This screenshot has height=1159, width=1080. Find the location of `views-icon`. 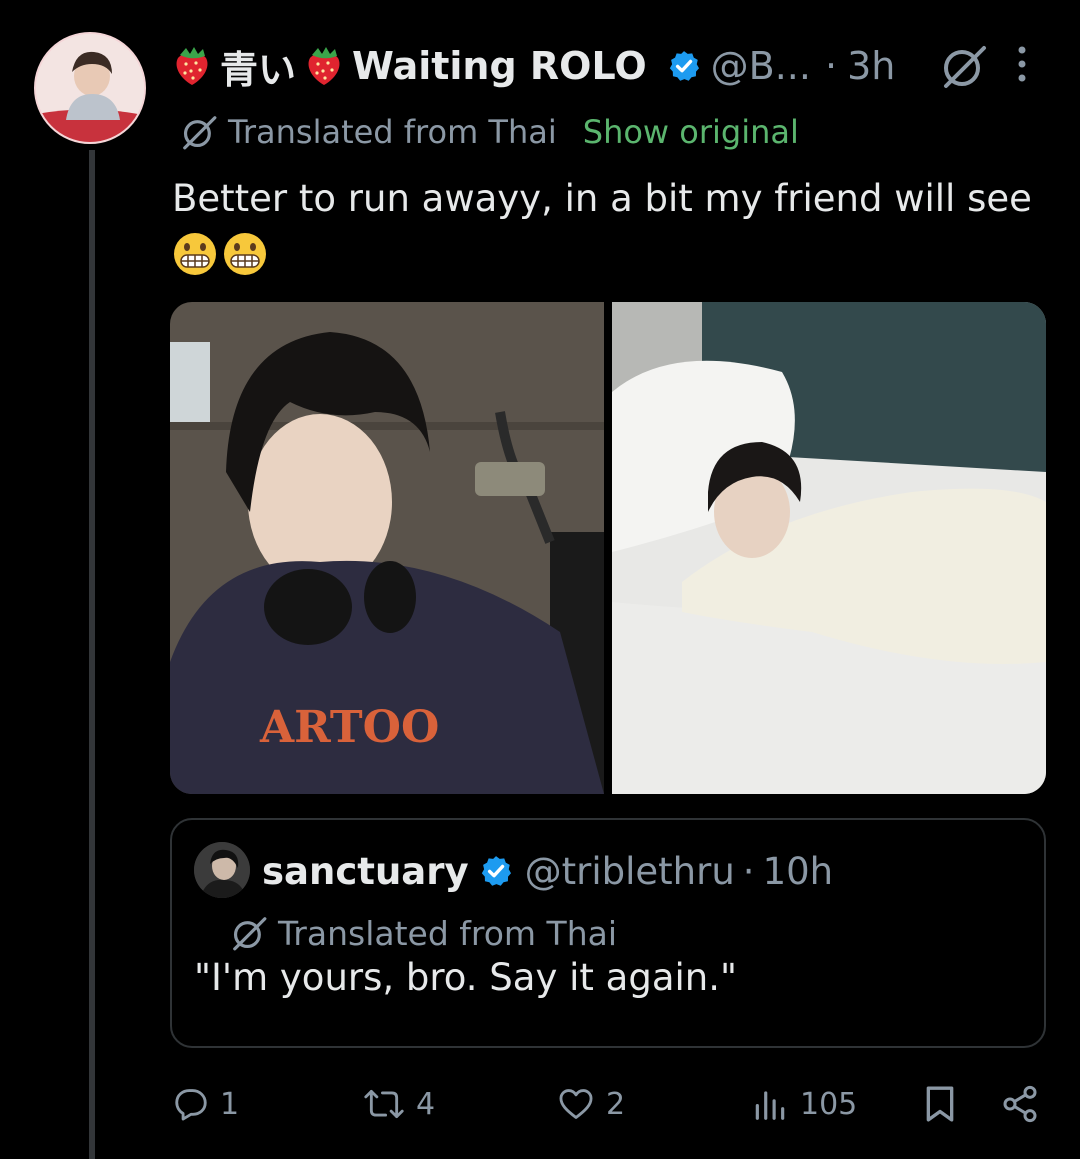

views-icon is located at coordinates (770, 1105).